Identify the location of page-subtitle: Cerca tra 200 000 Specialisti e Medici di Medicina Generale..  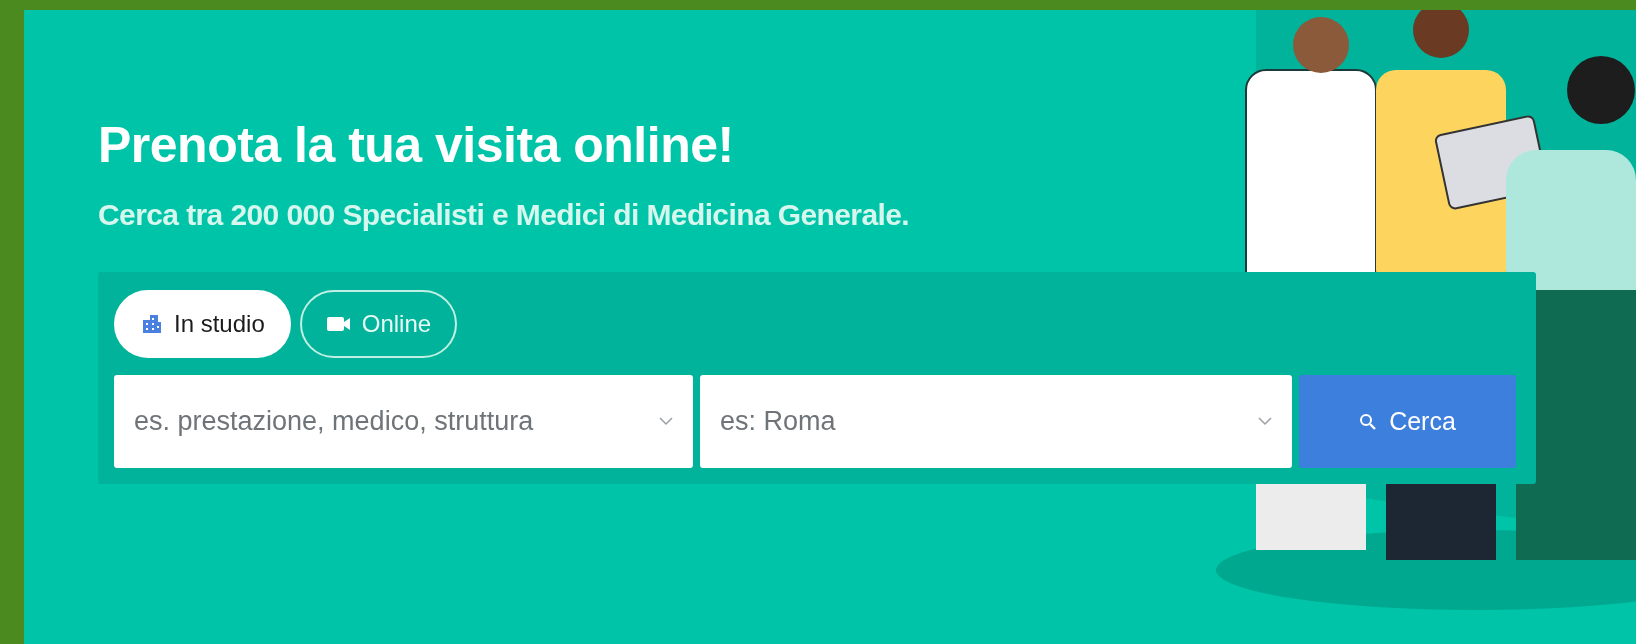
(504, 215).